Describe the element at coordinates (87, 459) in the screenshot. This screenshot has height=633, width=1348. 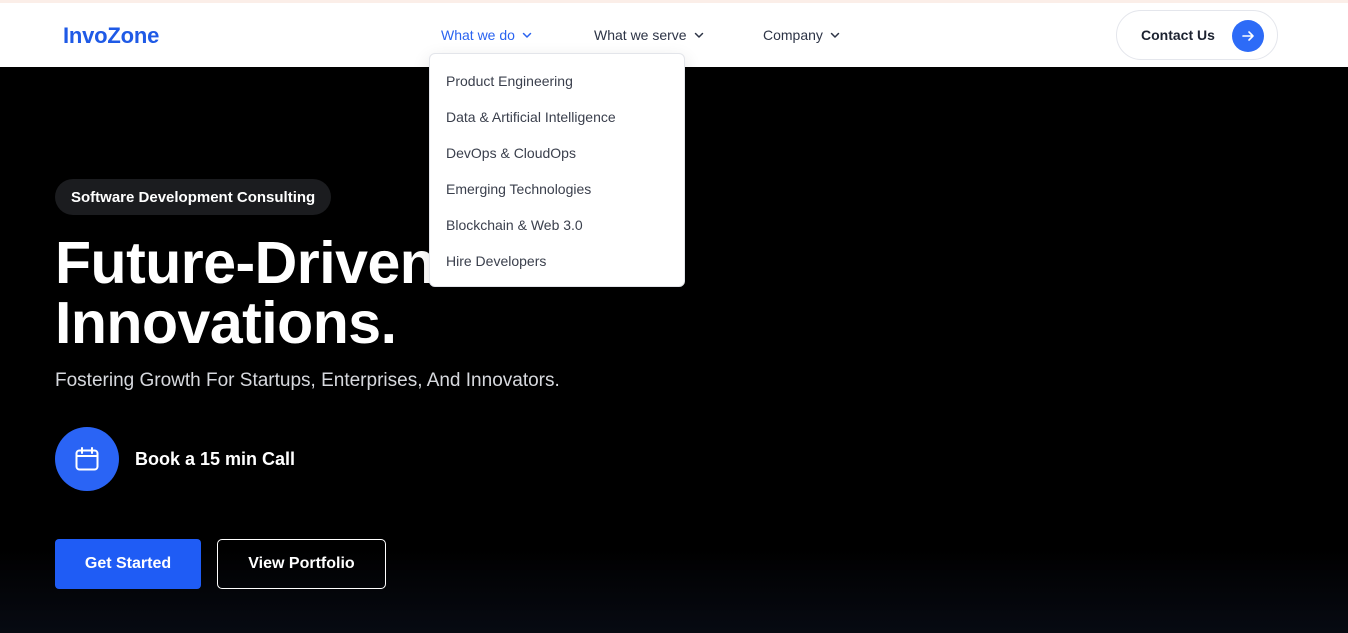
I see `calendar-icon` at that location.